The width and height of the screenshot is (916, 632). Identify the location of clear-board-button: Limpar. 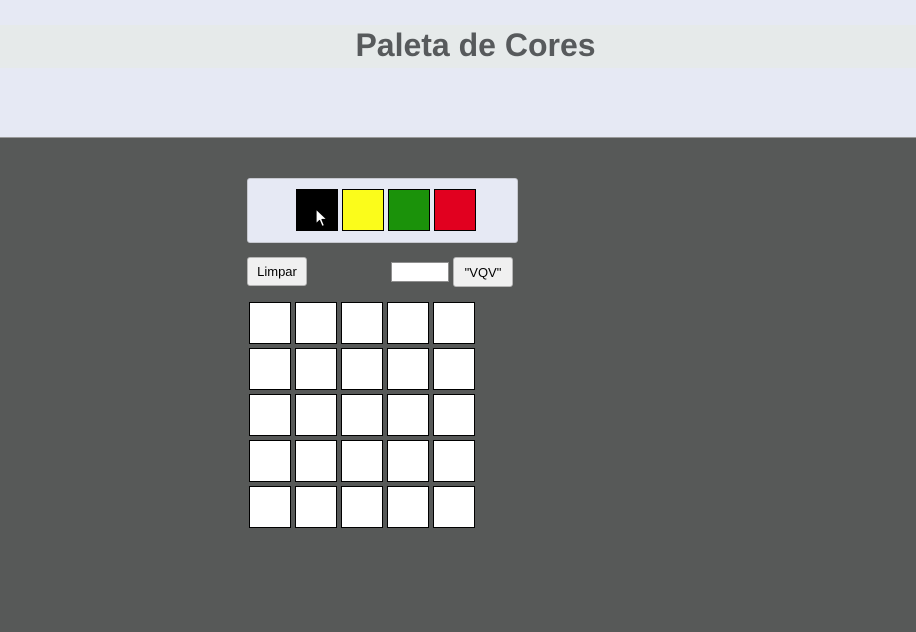
(277, 271).